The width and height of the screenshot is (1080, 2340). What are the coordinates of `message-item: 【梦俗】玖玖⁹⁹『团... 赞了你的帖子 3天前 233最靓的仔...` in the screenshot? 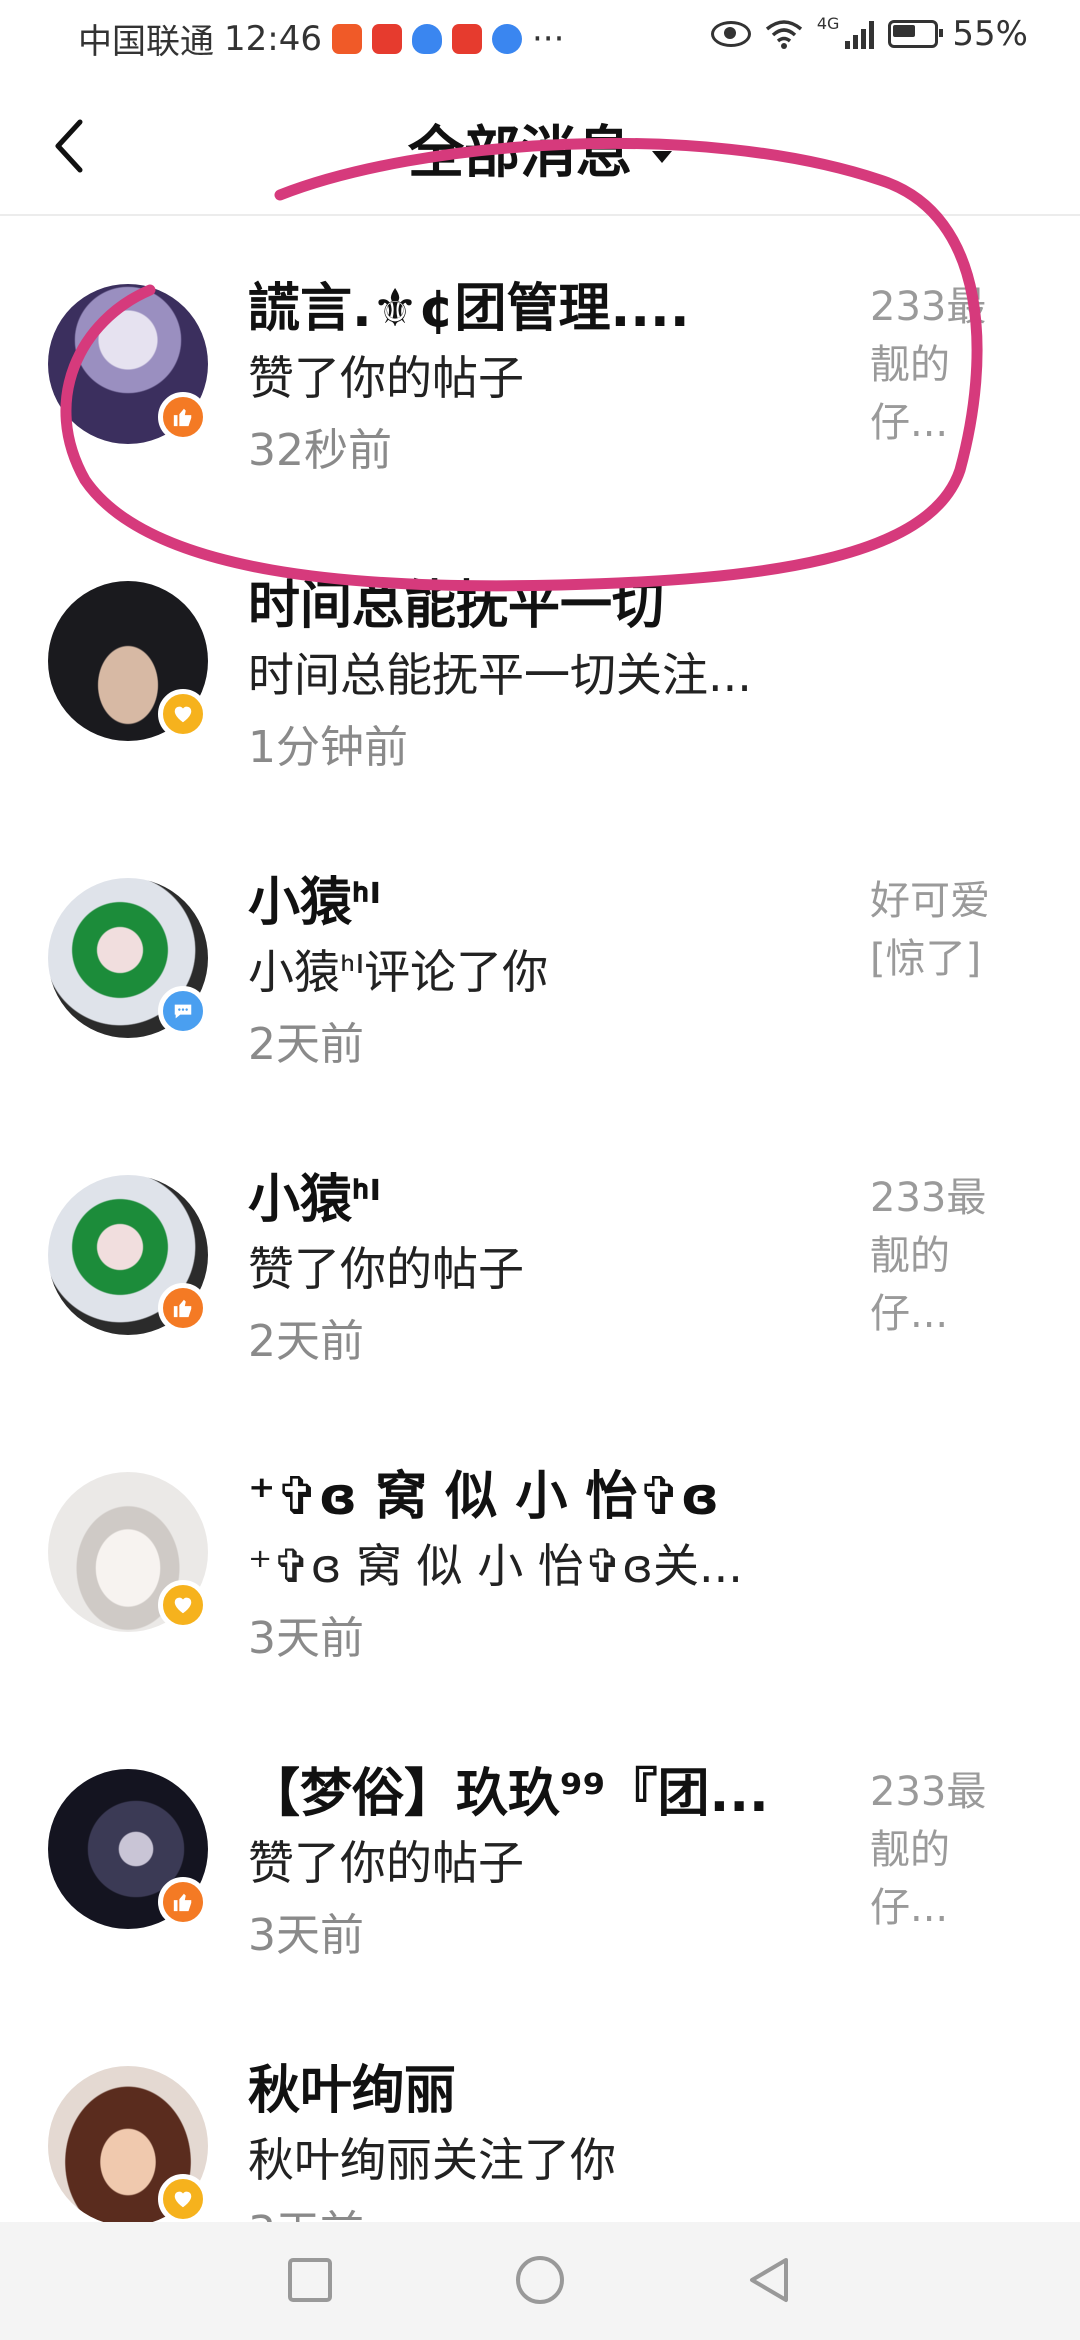 It's located at (540, 1849).